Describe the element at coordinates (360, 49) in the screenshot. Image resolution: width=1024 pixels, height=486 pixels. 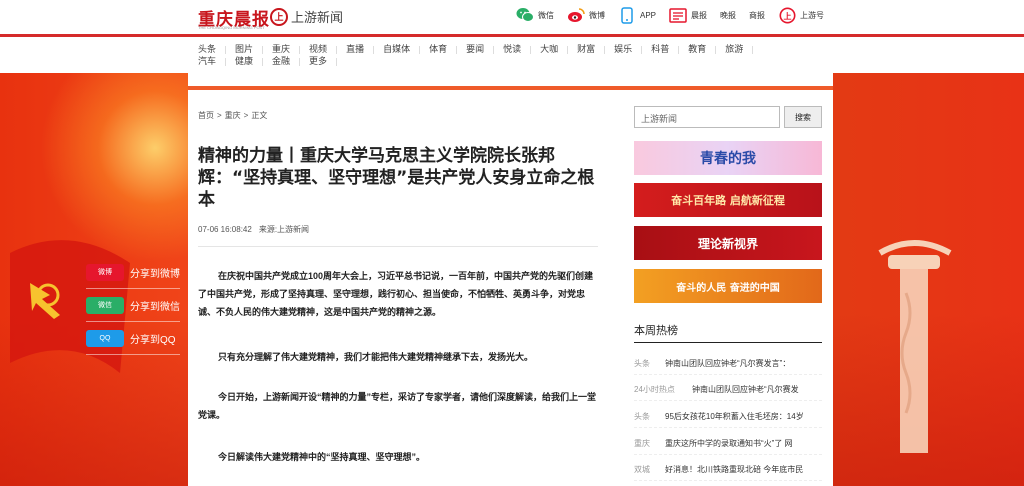
I see `nav-item-live: 直播` at that location.